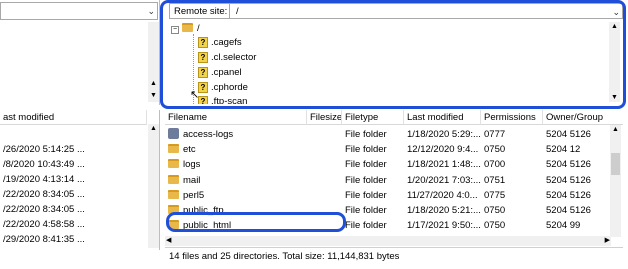  What do you see at coordinates (563, 226) in the screenshot?
I see `cell-owner: 5204 99` at bounding box center [563, 226].